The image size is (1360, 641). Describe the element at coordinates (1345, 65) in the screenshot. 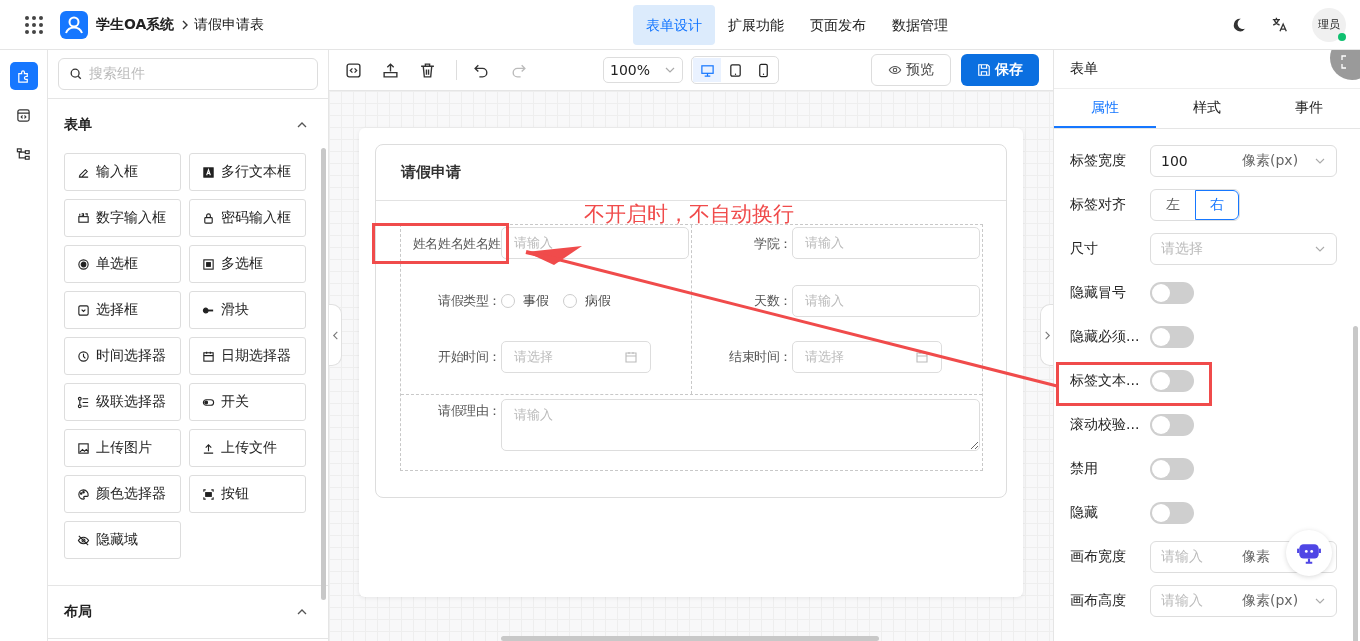

I see `fullscreen-icon` at that location.